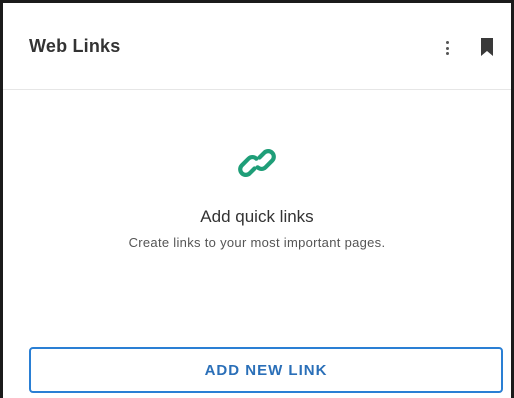  What do you see at coordinates (266, 370) in the screenshot?
I see `add-new-link-button: ADD NEW LINK` at bounding box center [266, 370].